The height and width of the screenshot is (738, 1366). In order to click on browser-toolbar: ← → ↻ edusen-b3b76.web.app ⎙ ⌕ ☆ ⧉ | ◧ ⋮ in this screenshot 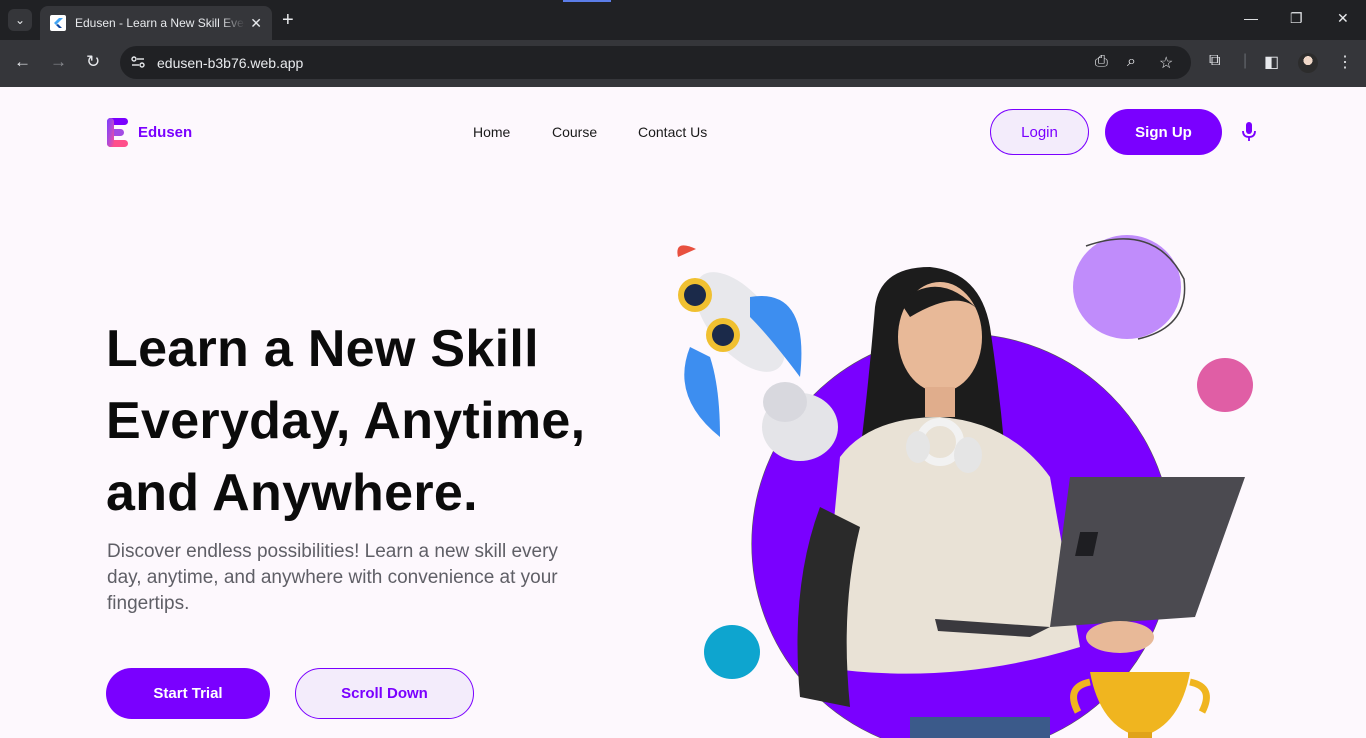, I will do `click(683, 63)`.